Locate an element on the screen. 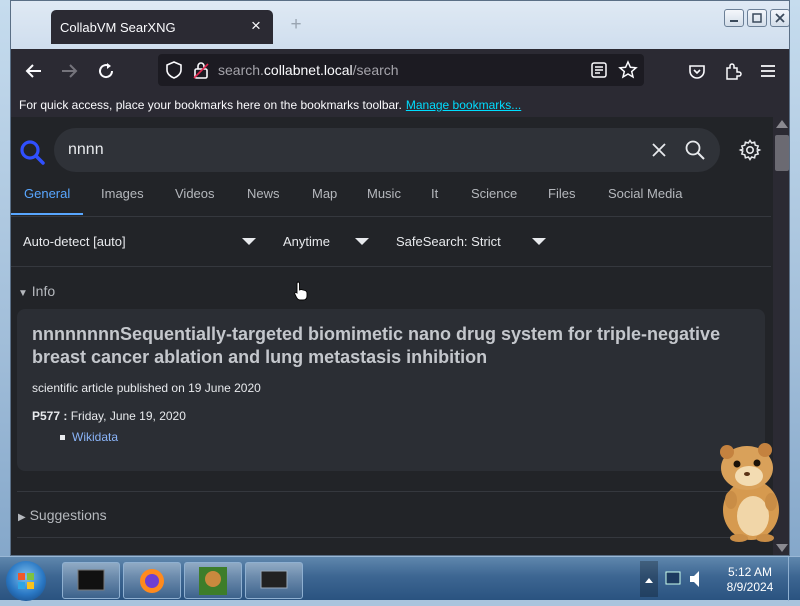 Image resolution: width=800 pixels, height=606 pixels. monitor-icon is located at coordinates (274, 579).